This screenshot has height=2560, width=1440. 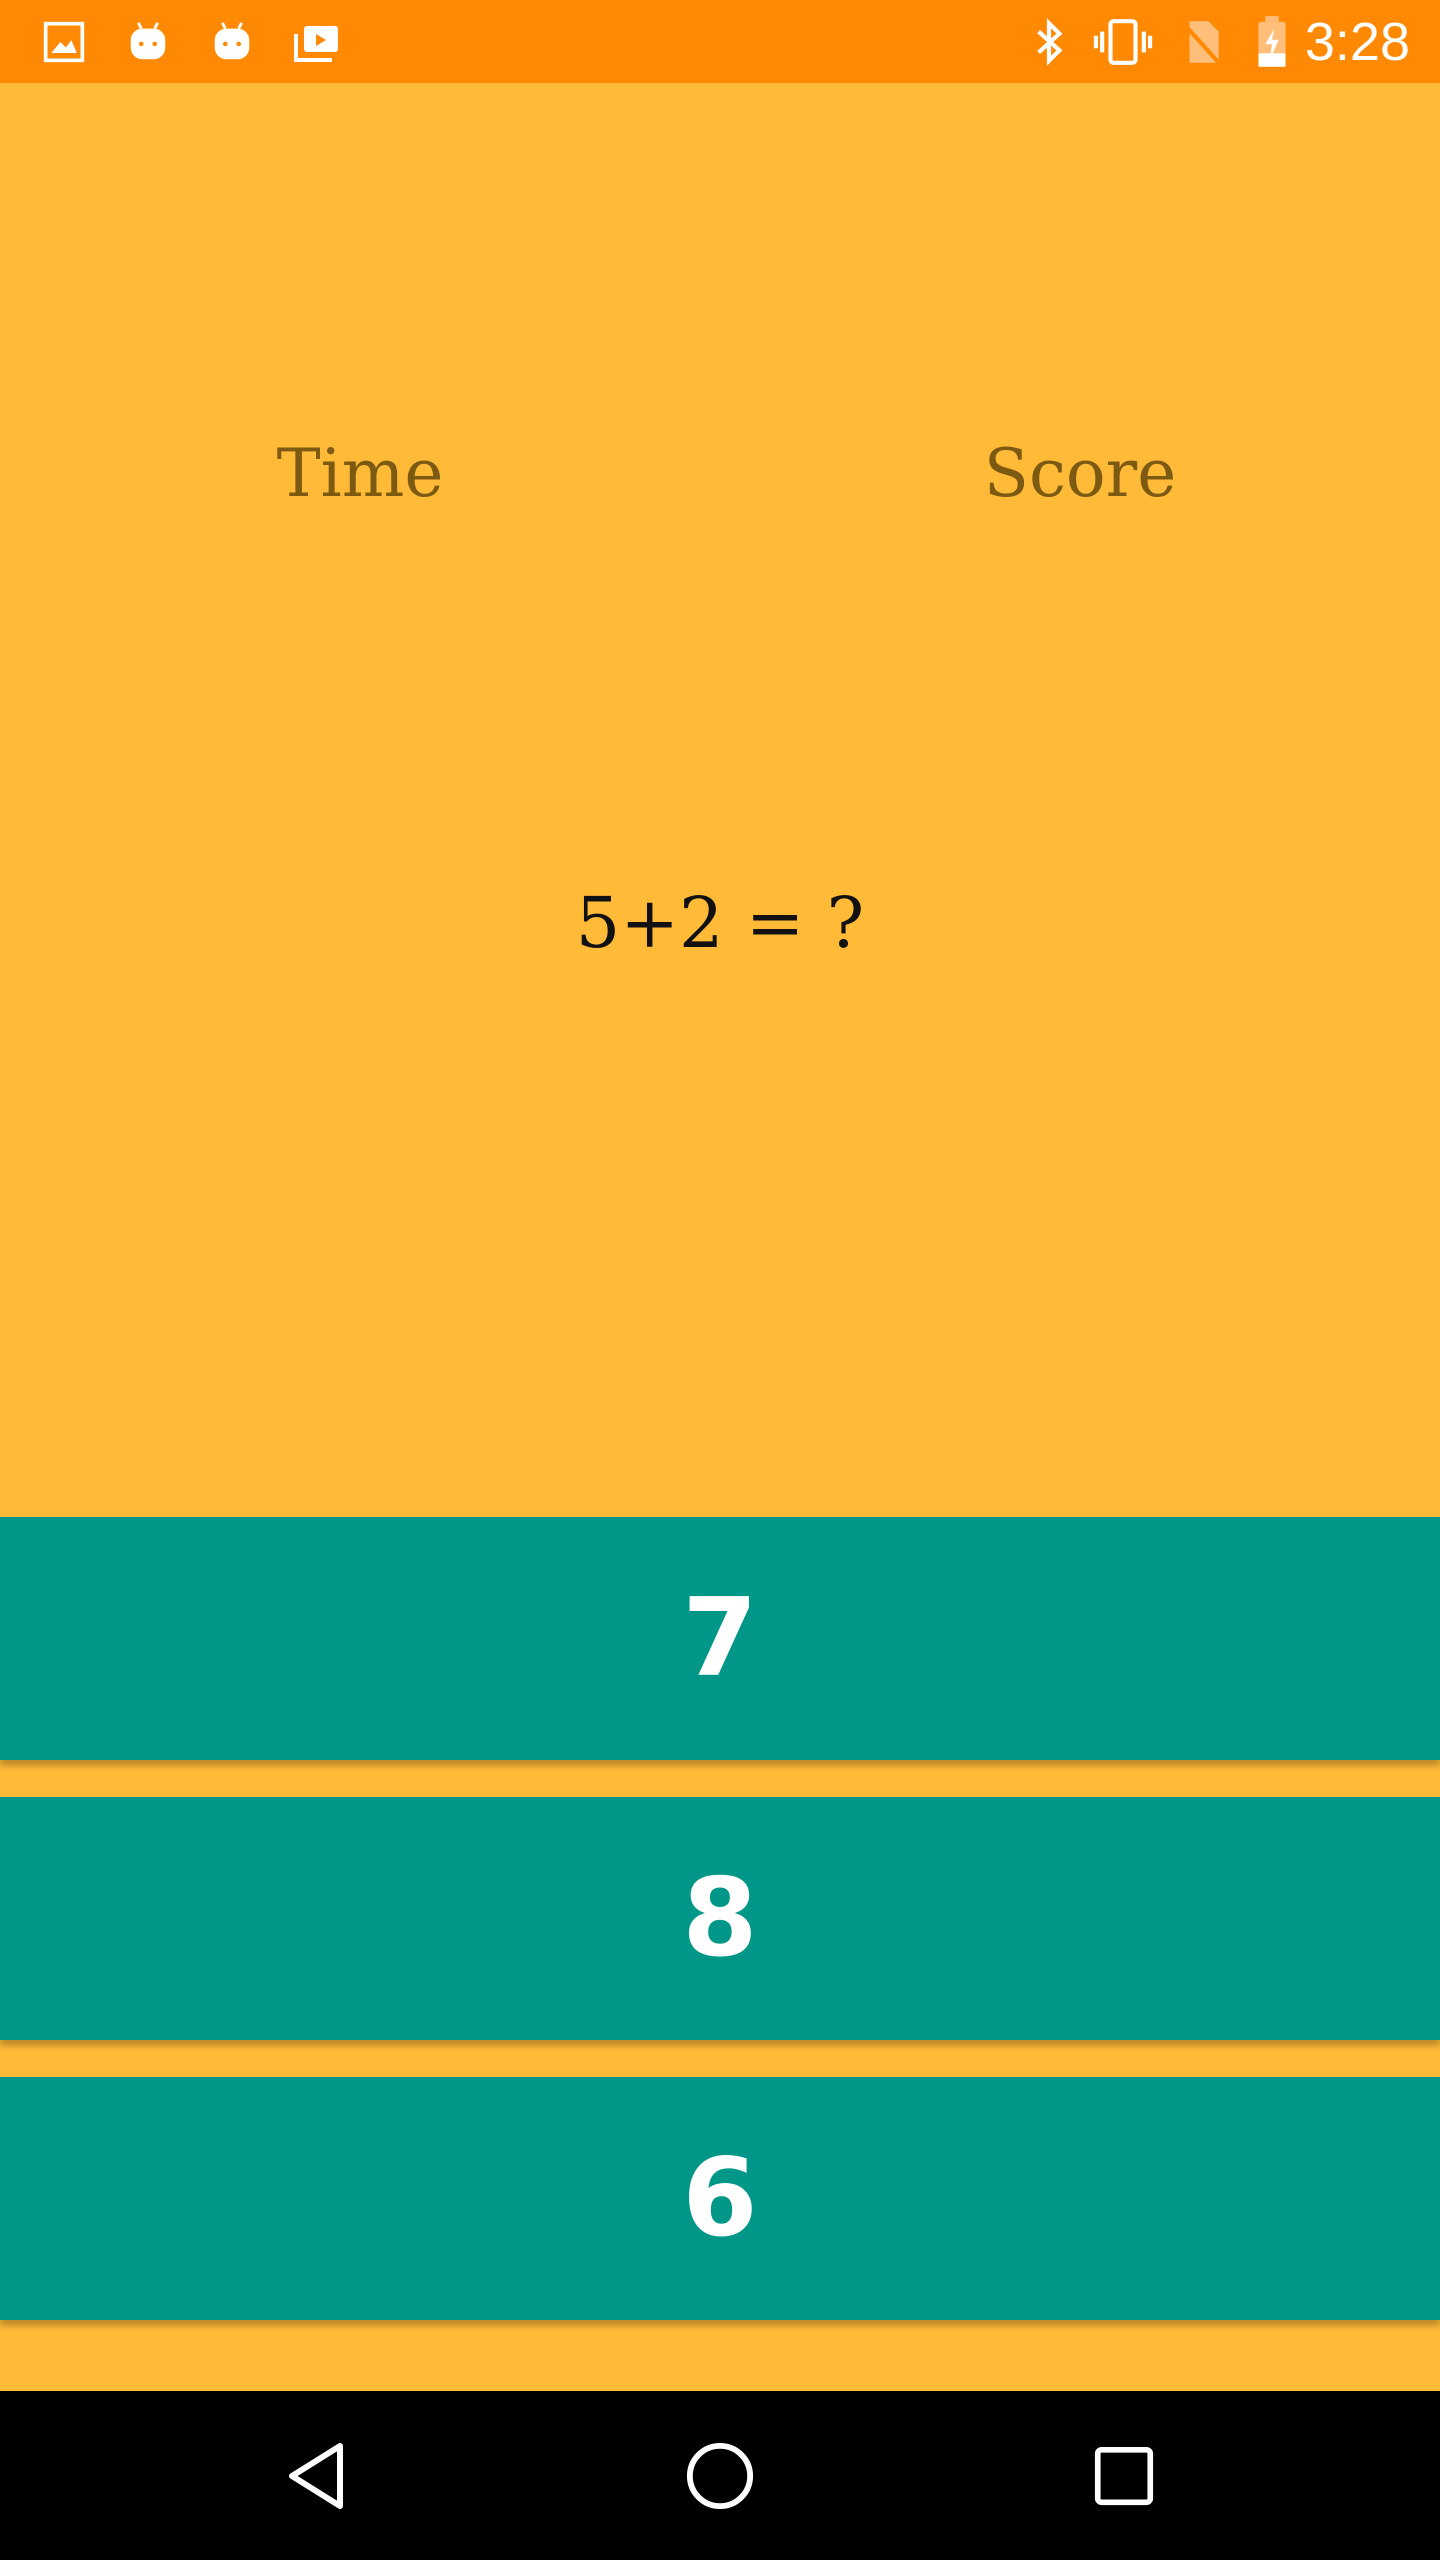 What do you see at coordinates (64, 41) in the screenshot?
I see `image-icon` at bounding box center [64, 41].